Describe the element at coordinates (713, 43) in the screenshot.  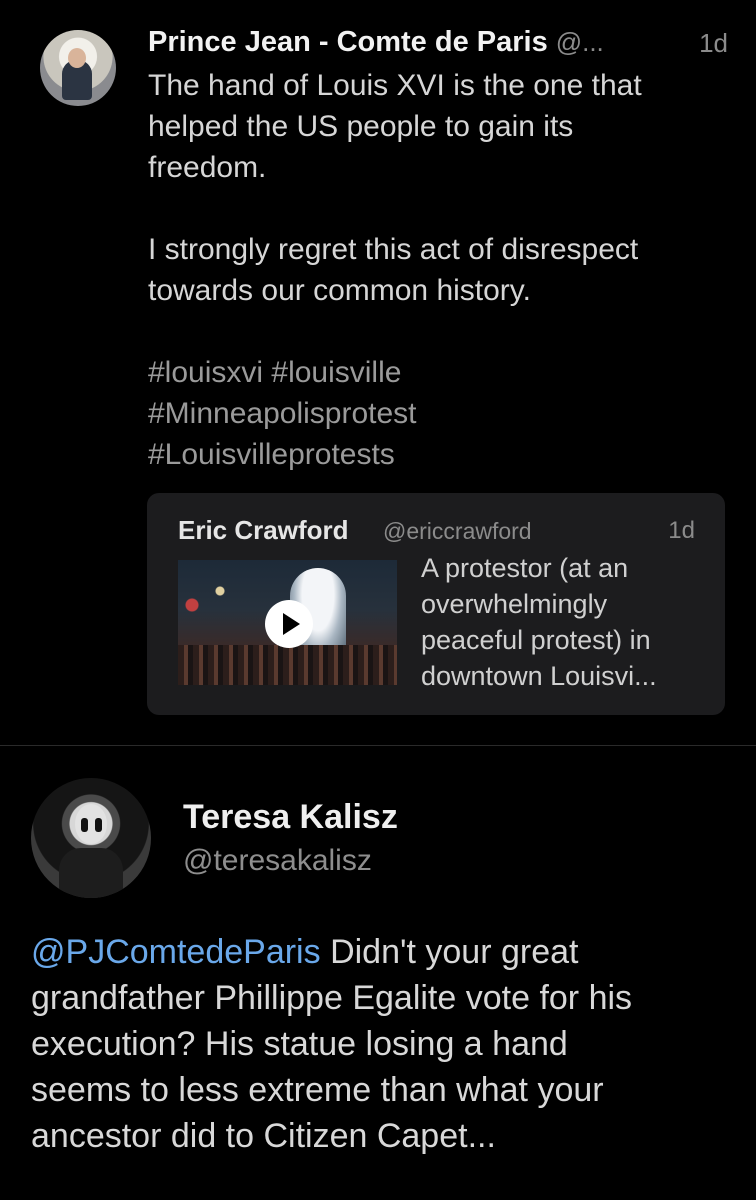
I see `timestamp: 1d` at that location.